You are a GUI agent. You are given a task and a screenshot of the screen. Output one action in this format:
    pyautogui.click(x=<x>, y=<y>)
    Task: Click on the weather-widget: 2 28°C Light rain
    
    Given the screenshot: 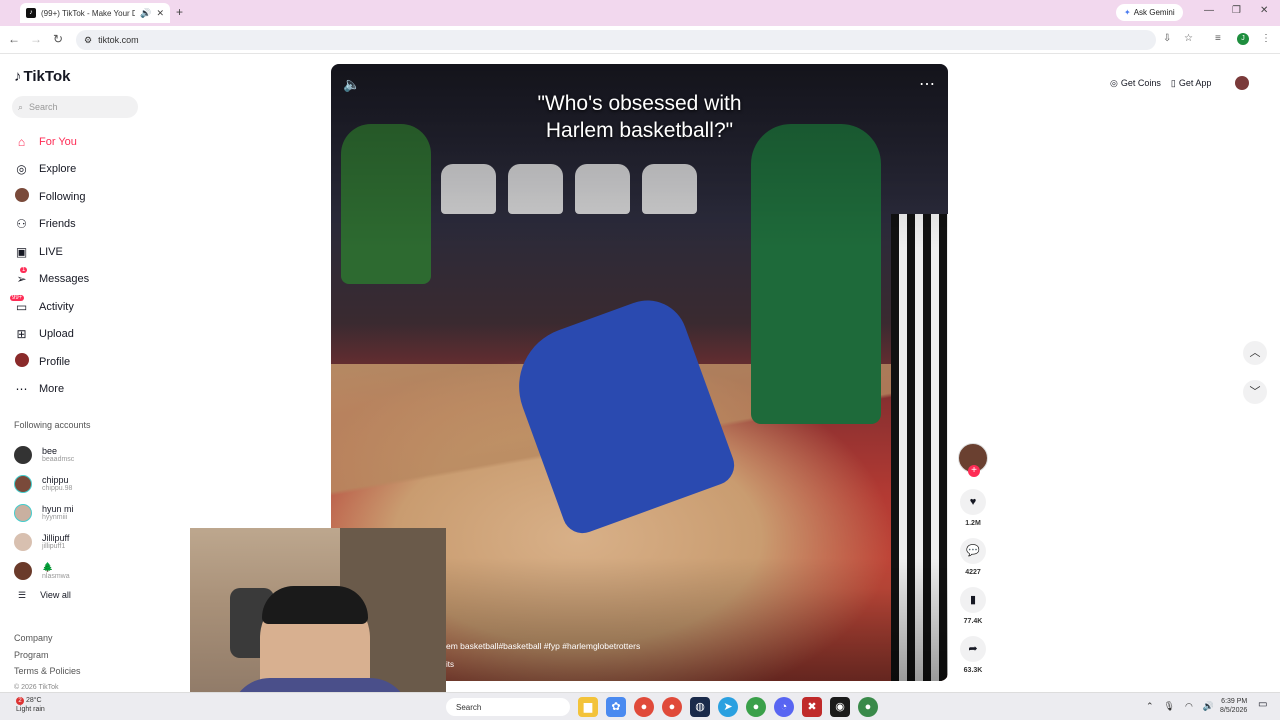 What is the action you would take?
    pyautogui.click(x=30, y=705)
    